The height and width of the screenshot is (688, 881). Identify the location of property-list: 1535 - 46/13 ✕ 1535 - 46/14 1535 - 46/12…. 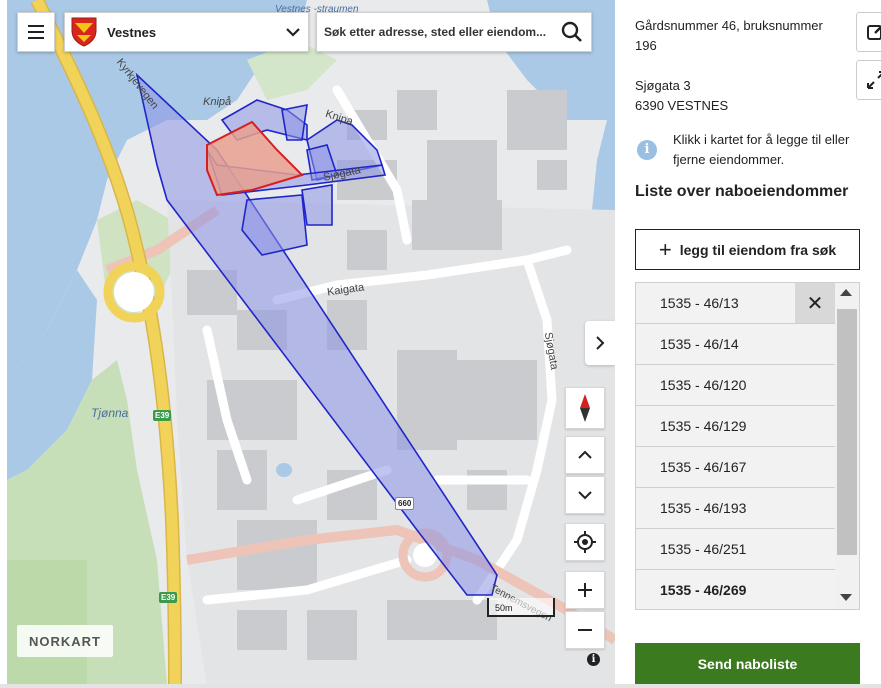
(747, 446).